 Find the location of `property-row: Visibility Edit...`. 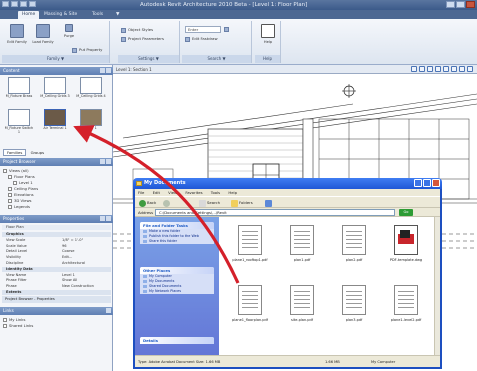

property-row: Visibility Edit... is located at coordinates (56, 257).